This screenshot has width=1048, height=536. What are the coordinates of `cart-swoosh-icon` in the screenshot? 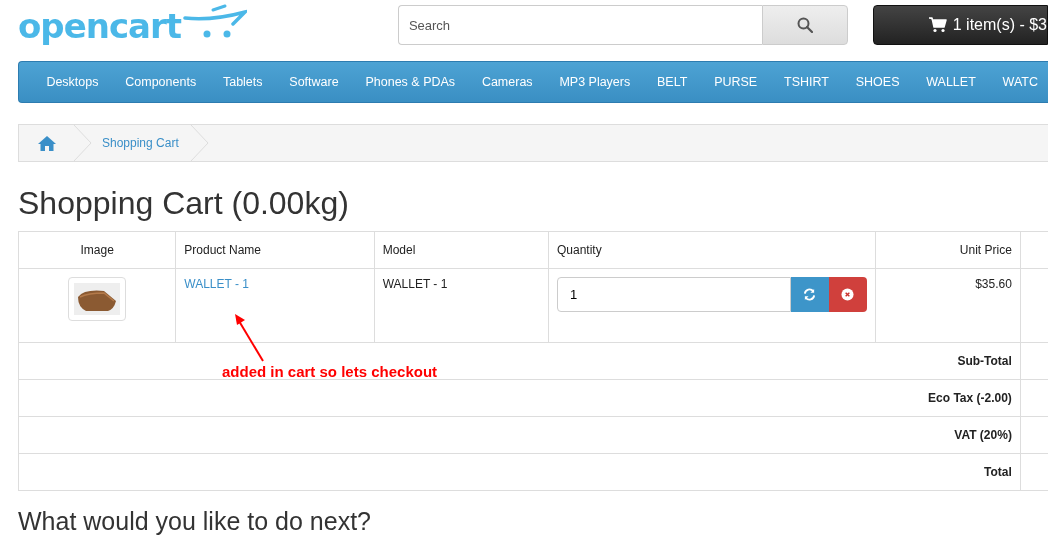 It's located at (215, 22).